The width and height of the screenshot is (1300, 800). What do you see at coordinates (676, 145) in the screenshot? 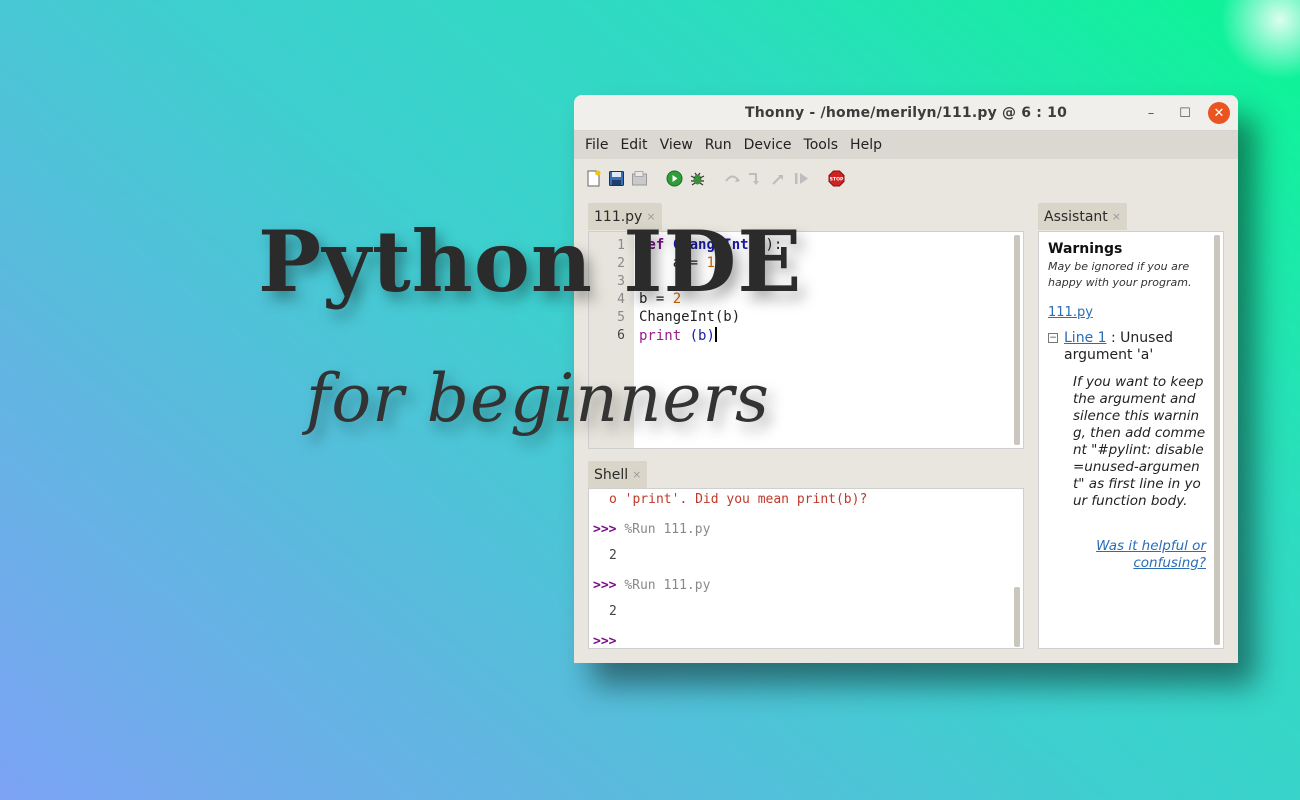
I see `menu-view: View` at bounding box center [676, 145].